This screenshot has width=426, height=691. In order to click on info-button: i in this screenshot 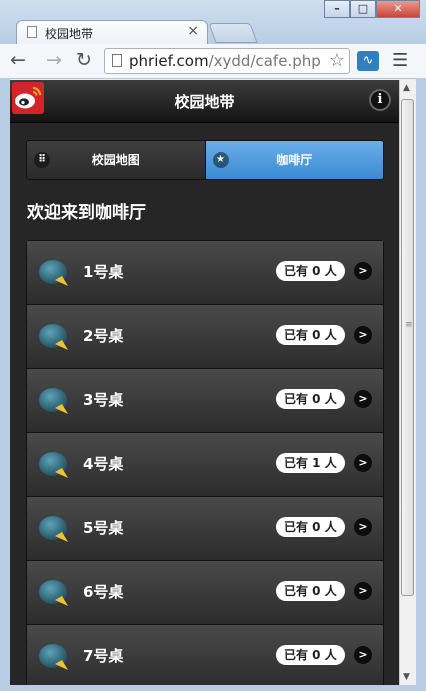, I will do `click(380, 100)`.